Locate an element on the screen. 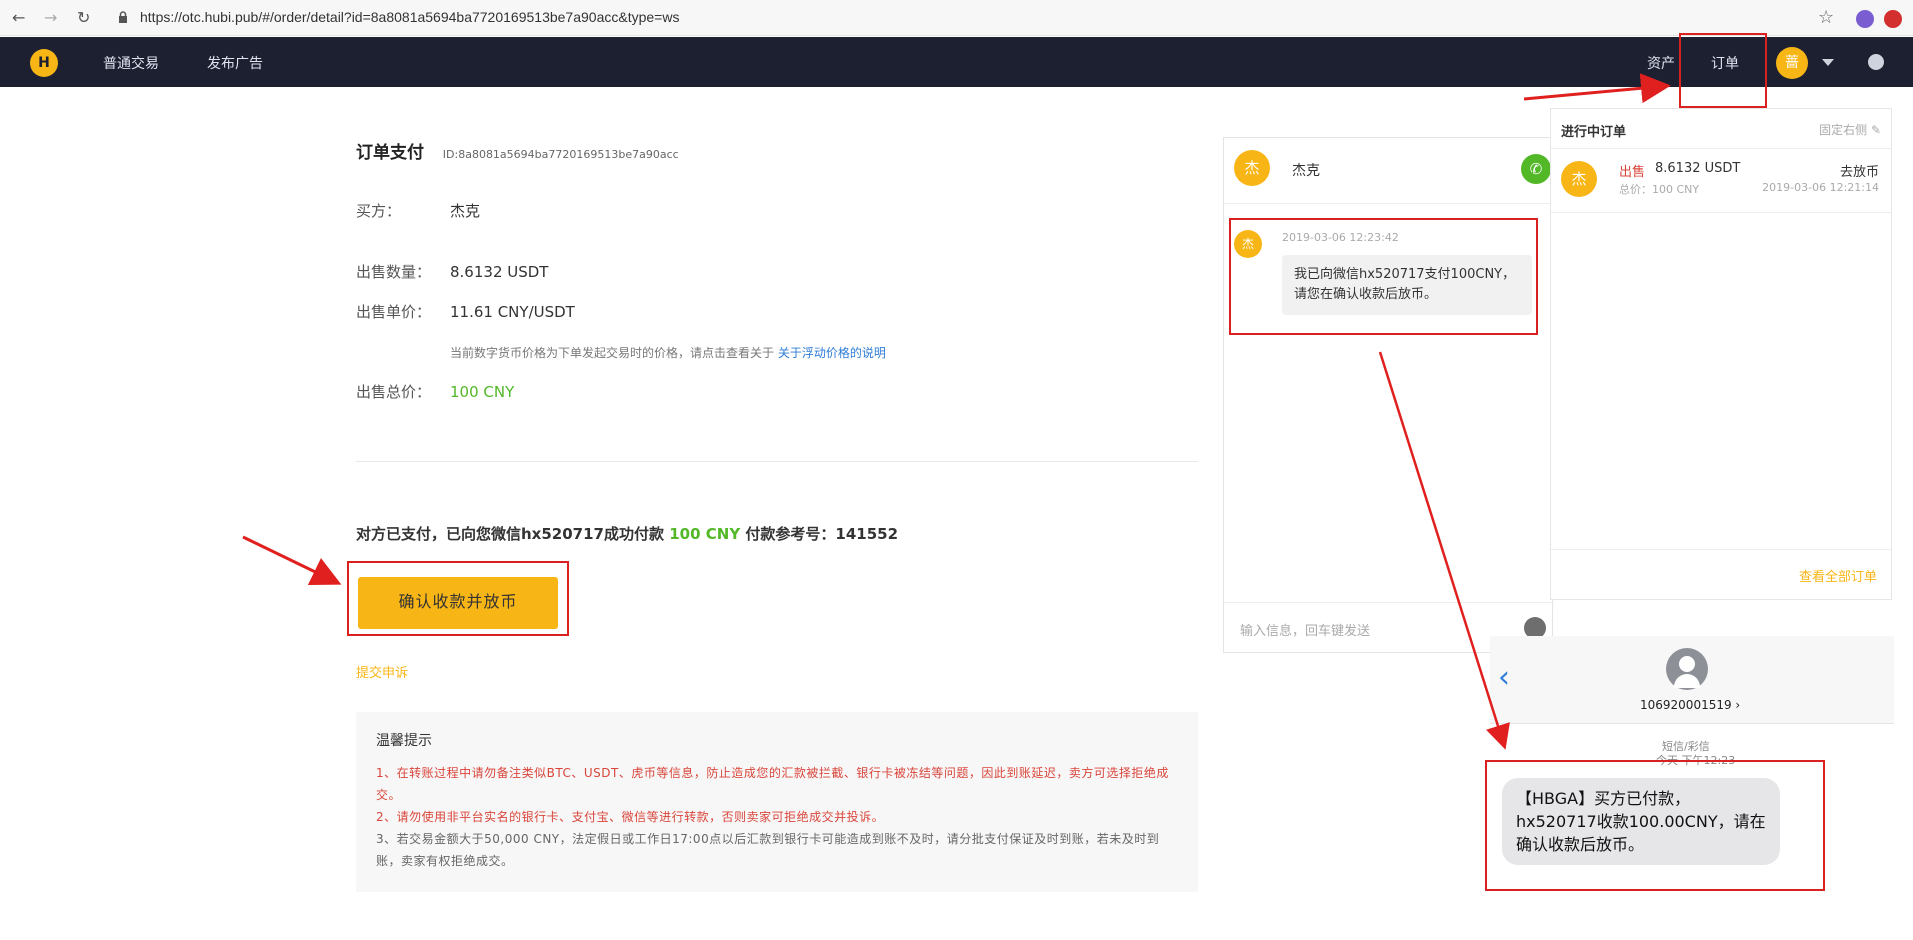  sms-header: ‹ 106920001519 › is located at coordinates (1692, 680).